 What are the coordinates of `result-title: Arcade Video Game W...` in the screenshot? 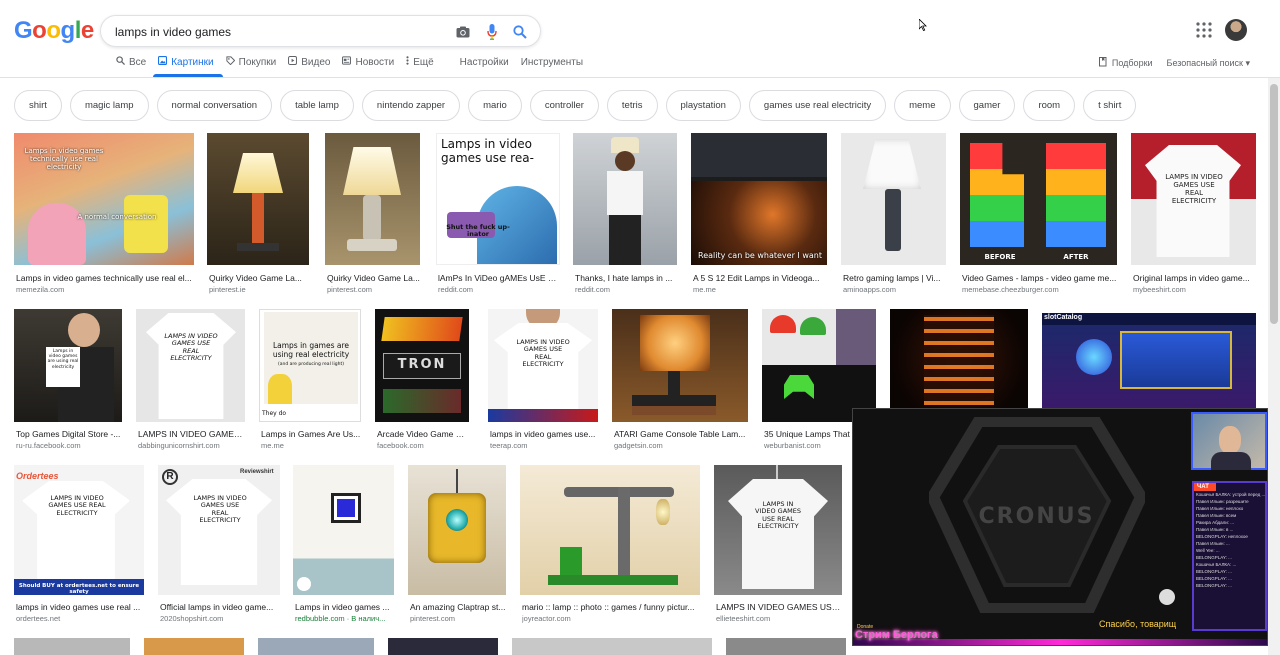 It's located at (423, 434).